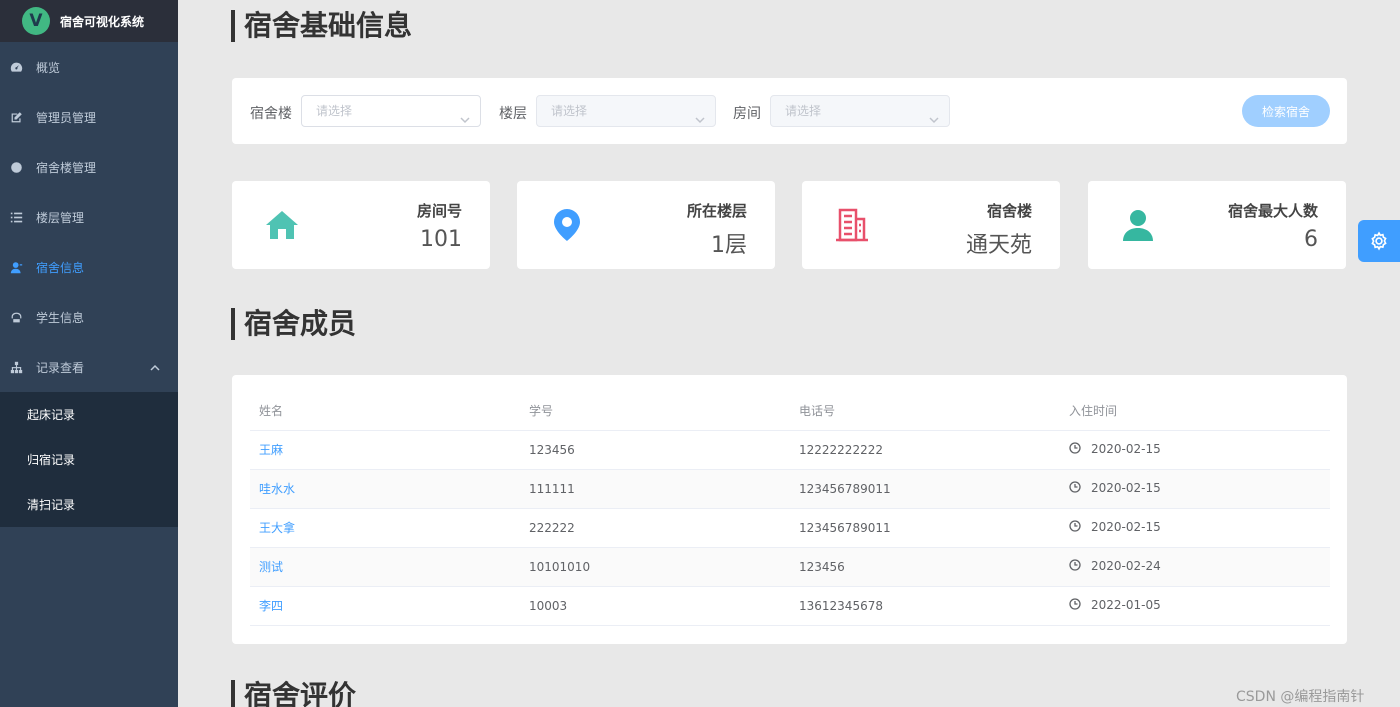 The image size is (1400, 707). What do you see at coordinates (385, 450) in the screenshot?
I see `cell-name: 王麻` at bounding box center [385, 450].